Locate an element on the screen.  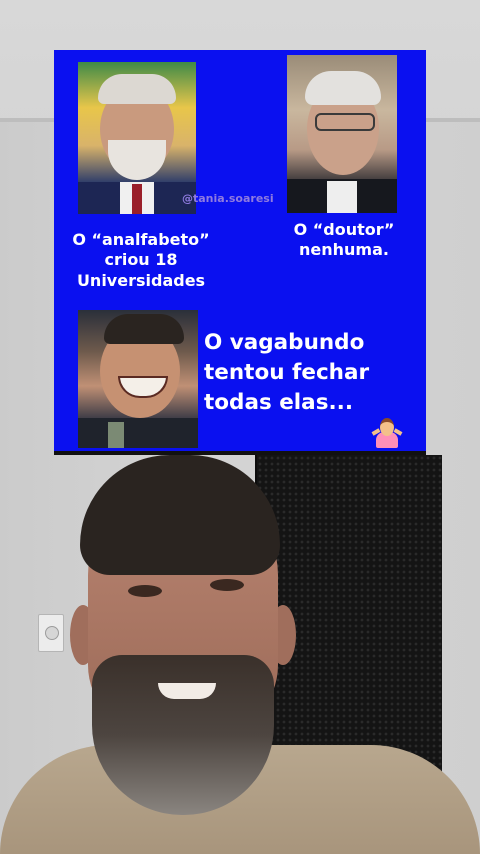
caption-fhc: O “doutor” nenhuma. is located at coordinates (344, 240).